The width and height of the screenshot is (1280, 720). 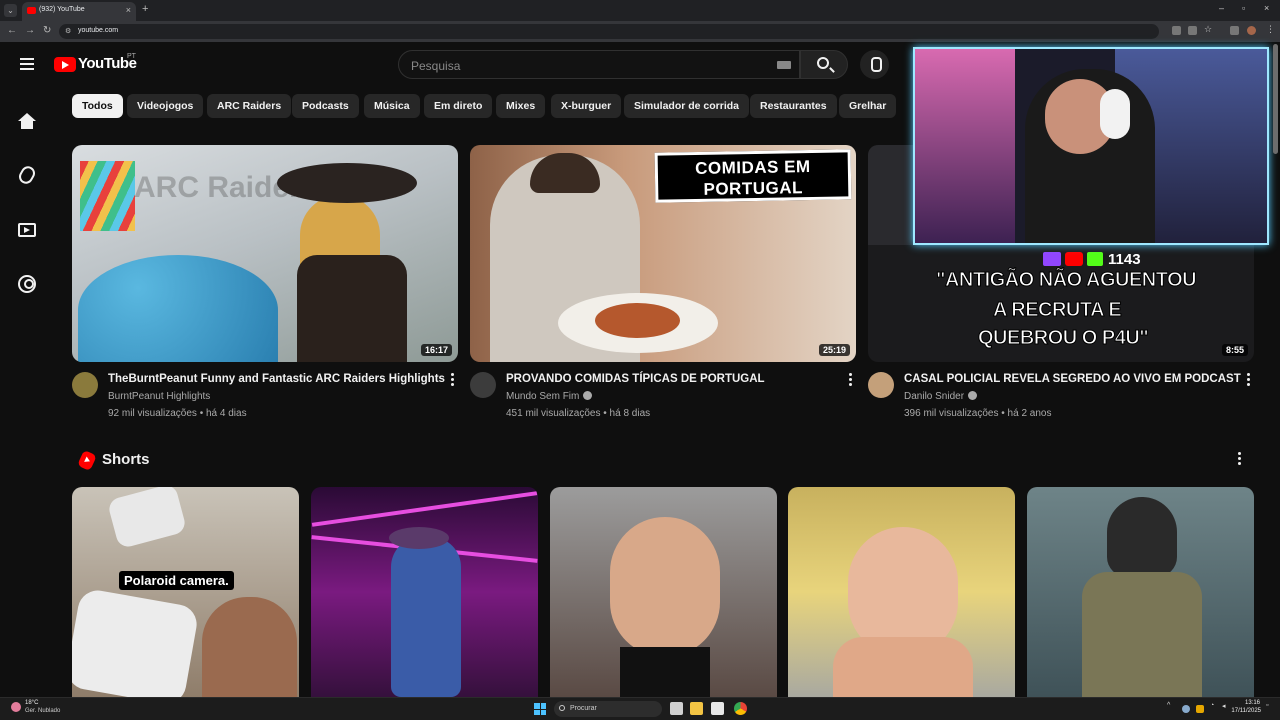 I want to click on tab-search-icon: ⌄, so click(x=10, y=10).